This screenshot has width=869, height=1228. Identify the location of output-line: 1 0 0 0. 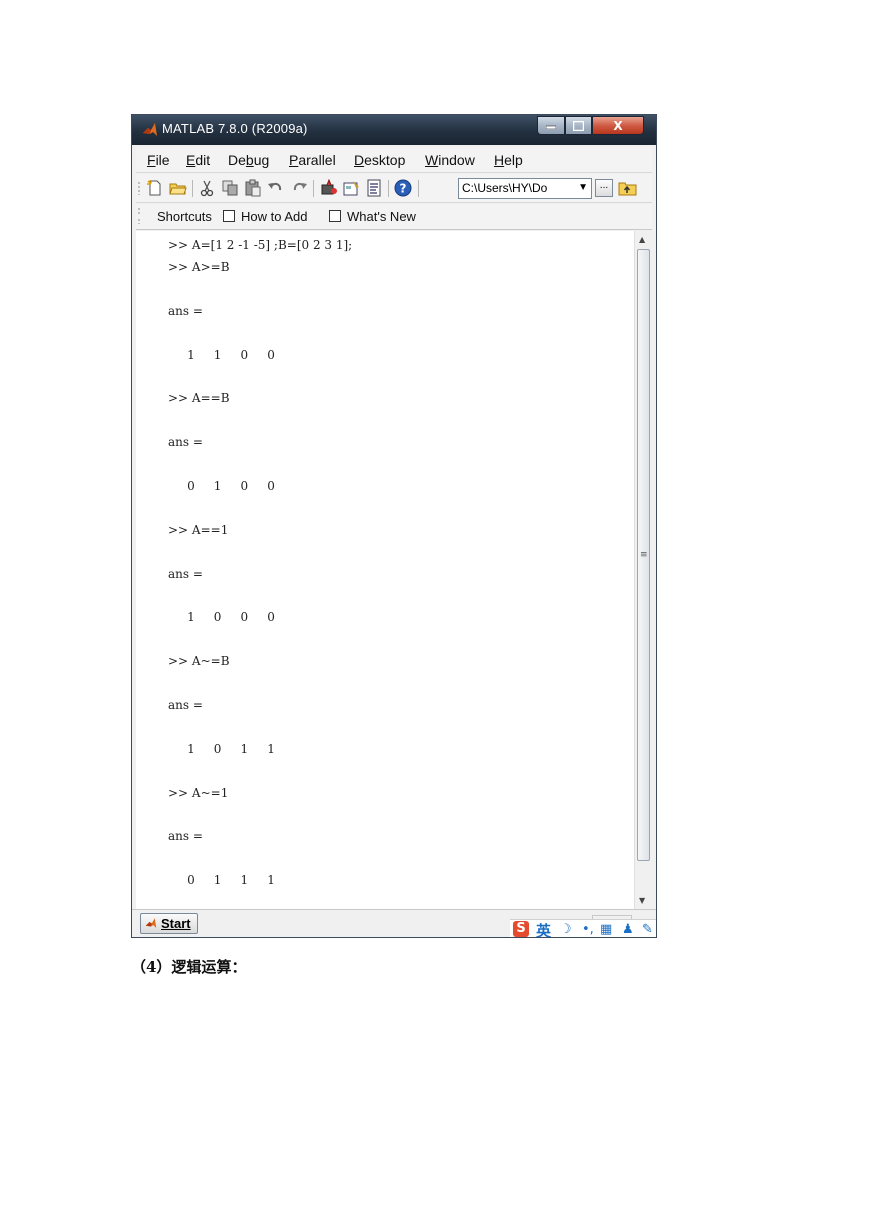
(221, 617).